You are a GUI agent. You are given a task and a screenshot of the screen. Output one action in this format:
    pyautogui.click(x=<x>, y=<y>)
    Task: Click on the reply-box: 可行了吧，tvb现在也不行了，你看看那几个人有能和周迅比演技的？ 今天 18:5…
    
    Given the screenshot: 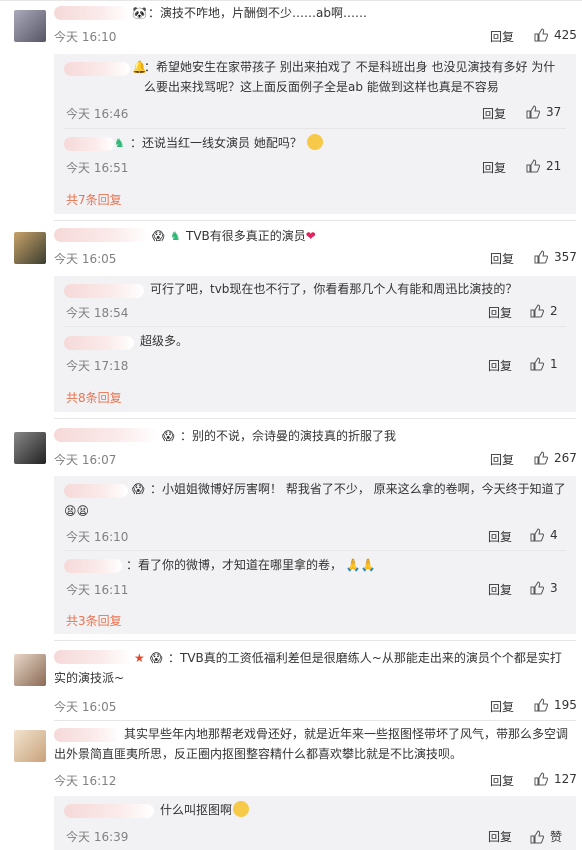 What is the action you would take?
    pyautogui.click(x=315, y=344)
    